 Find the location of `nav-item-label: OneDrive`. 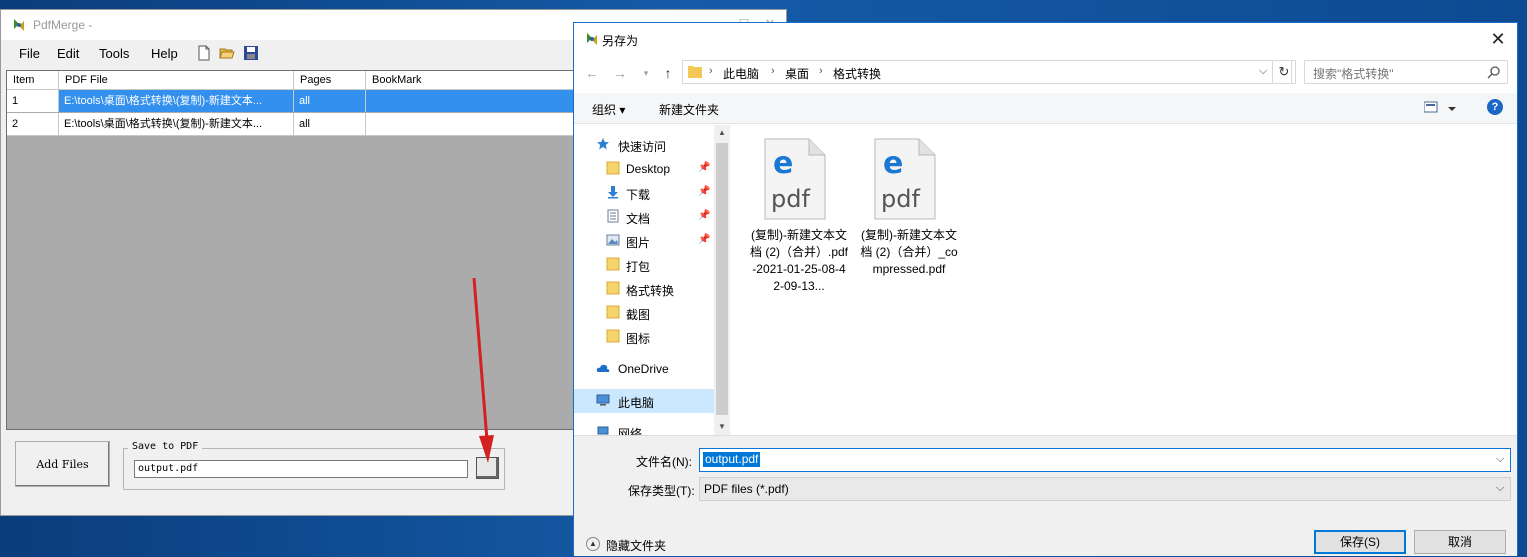

nav-item-label: OneDrive is located at coordinates (643, 369).